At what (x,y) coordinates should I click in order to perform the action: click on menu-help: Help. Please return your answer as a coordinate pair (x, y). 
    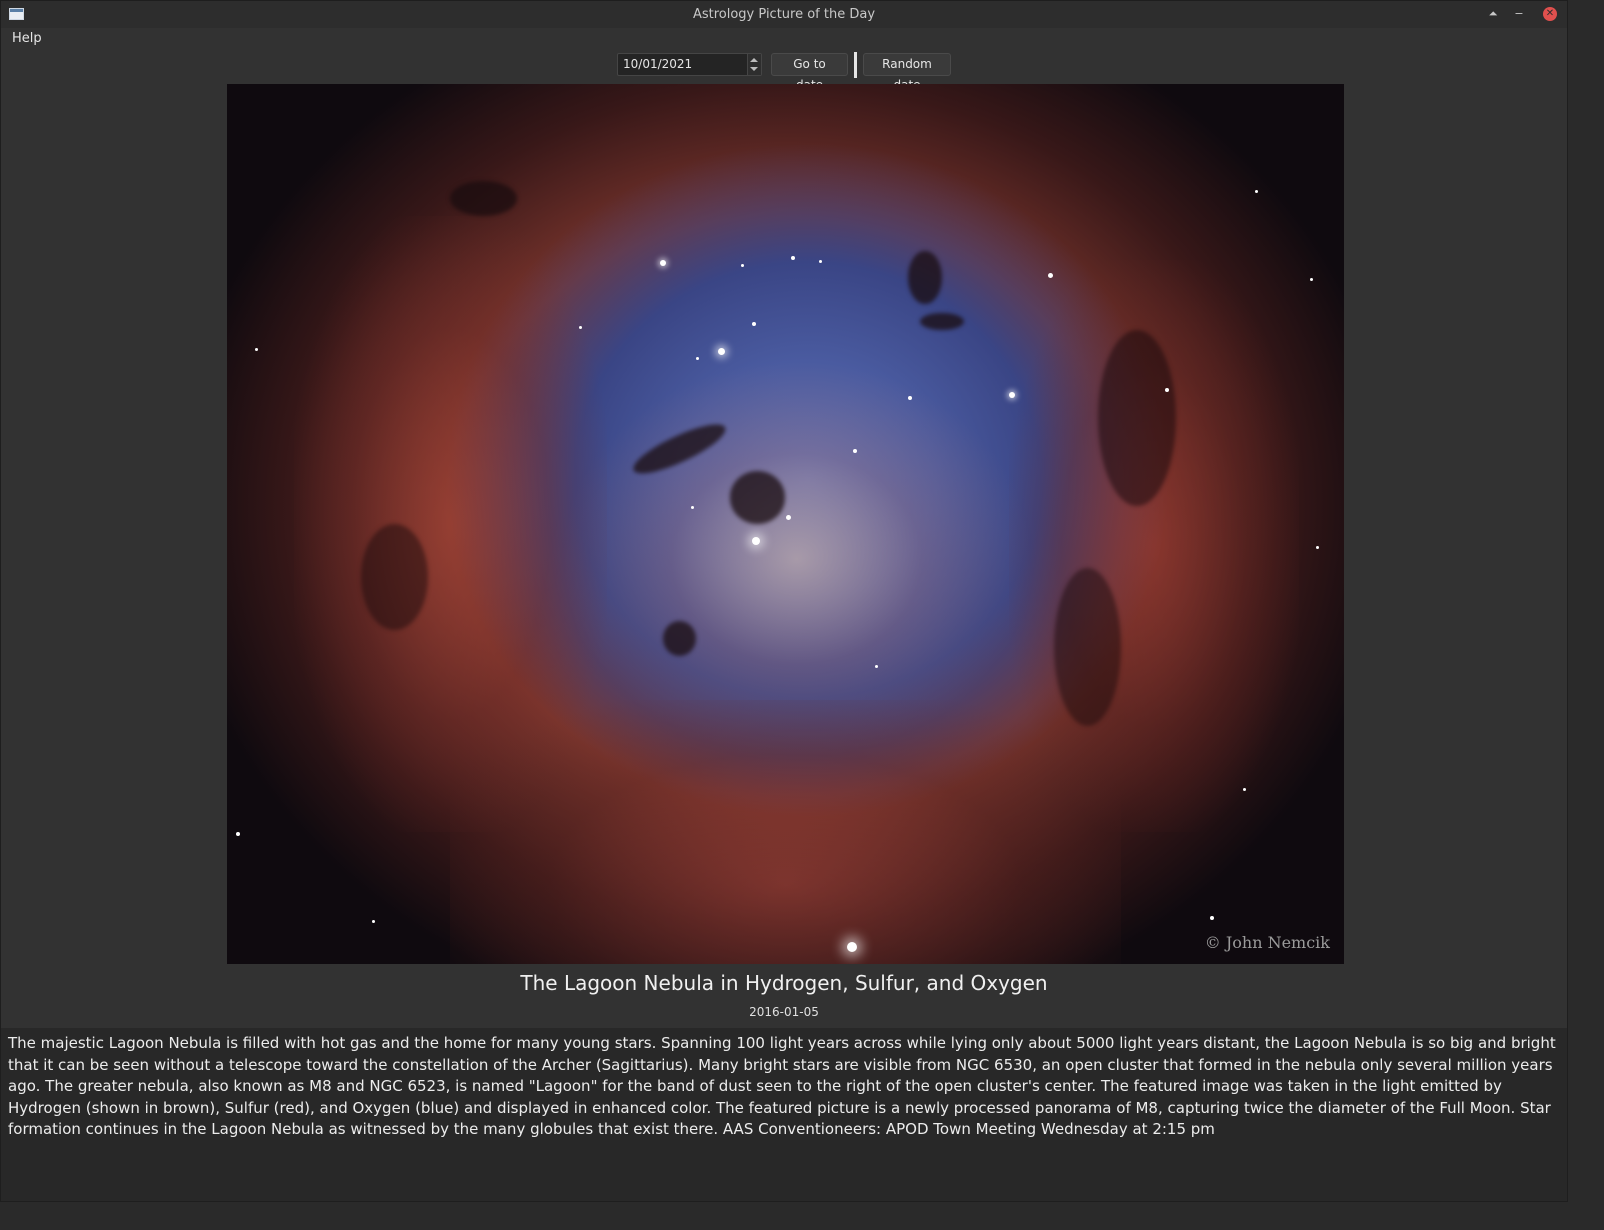
    Looking at the image, I should click on (27, 38).